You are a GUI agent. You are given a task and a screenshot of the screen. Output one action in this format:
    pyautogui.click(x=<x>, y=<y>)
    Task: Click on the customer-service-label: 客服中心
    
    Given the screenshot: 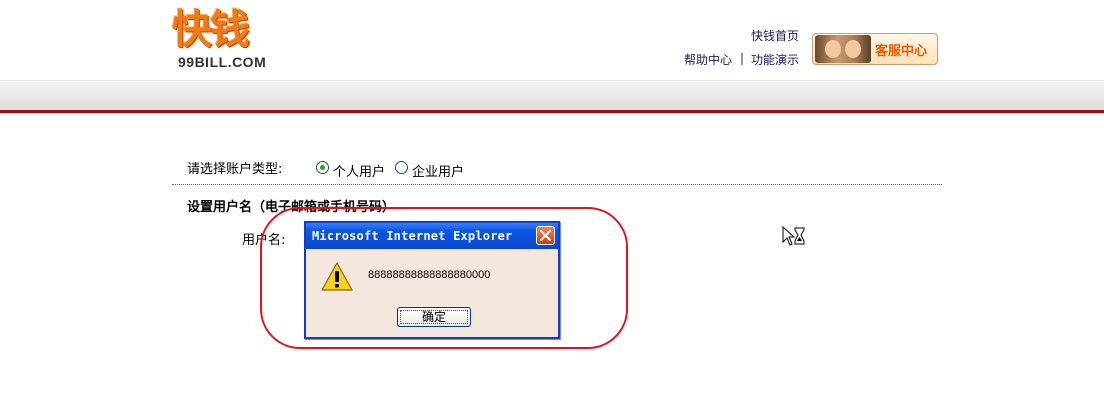 What is the action you would take?
    pyautogui.click(x=901, y=51)
    